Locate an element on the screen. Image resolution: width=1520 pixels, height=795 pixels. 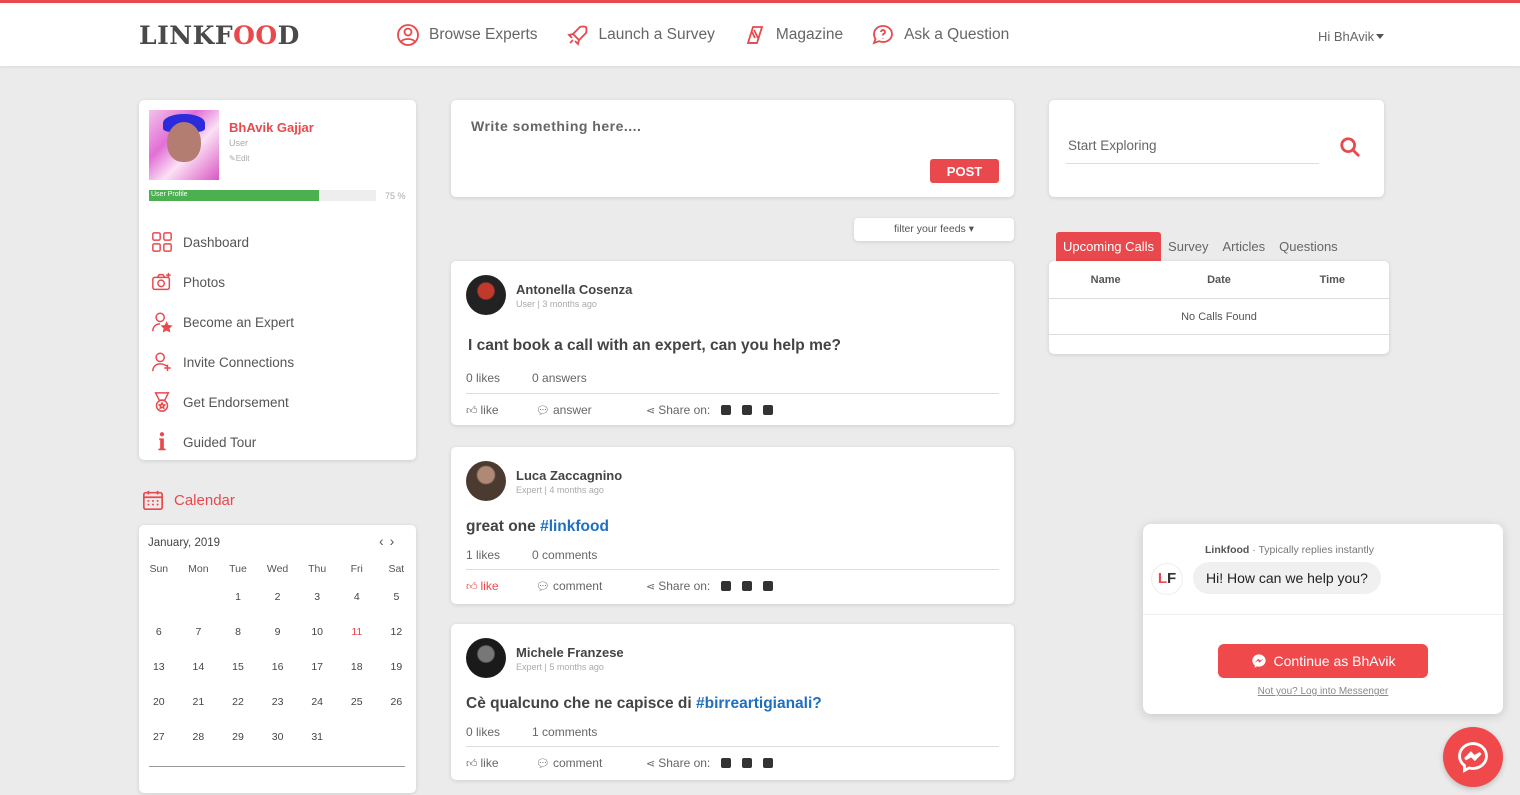
search-input: Start Exploring is located at coordinates (1192, 151).